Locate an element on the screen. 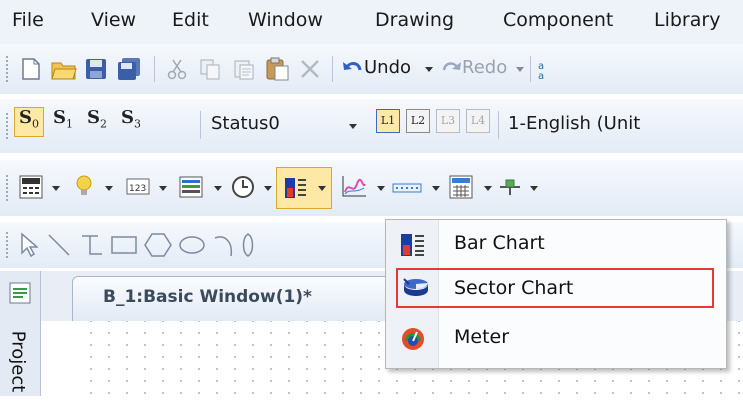 This screenshot has height=403, width=743. menu-item-bar-chart: Bar Chart is located at coordinates (556, 244).